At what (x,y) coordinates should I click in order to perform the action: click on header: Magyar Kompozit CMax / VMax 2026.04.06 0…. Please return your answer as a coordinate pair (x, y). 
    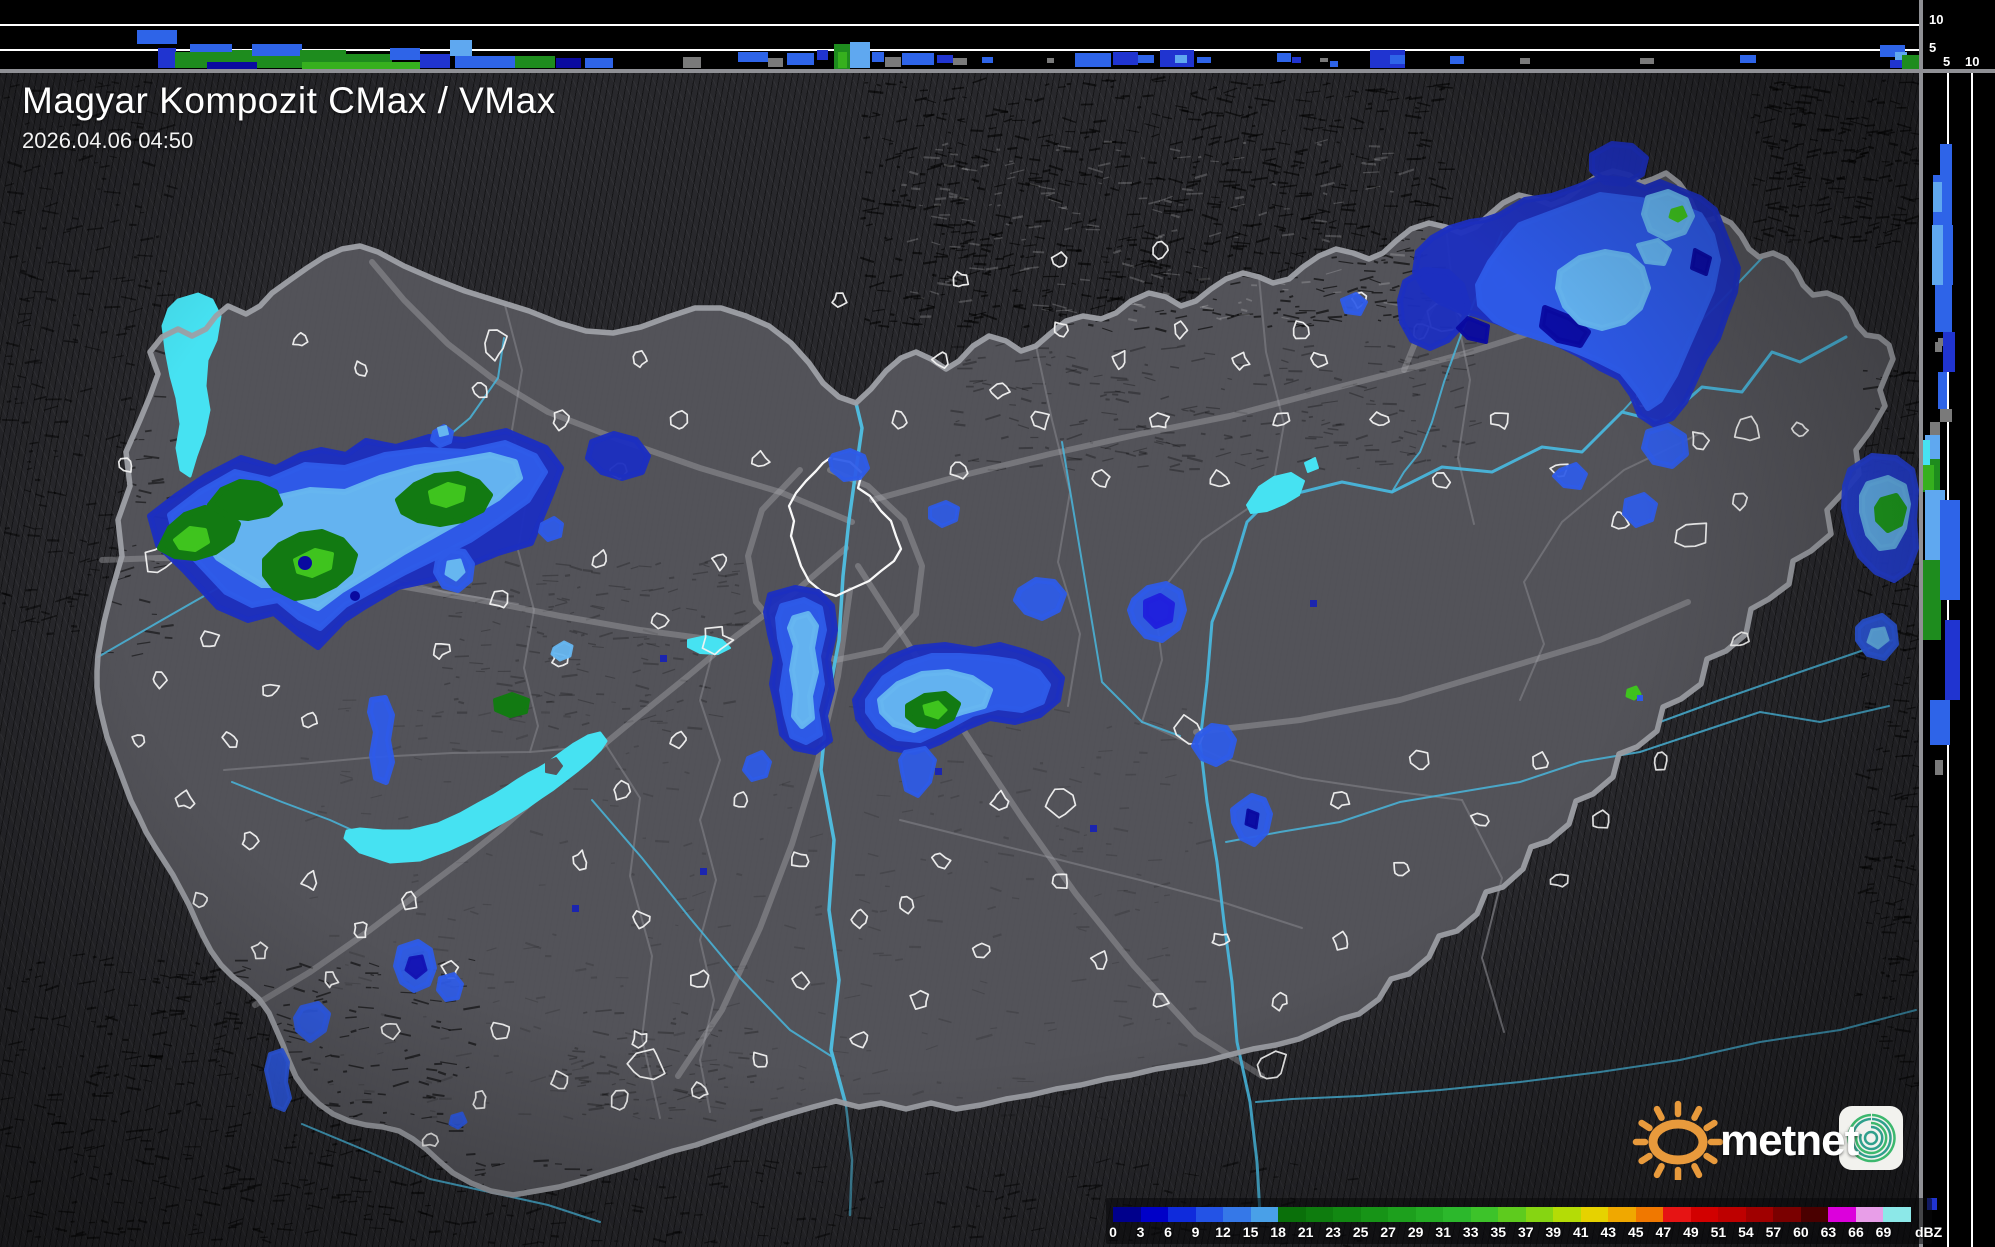
    Looking at the image, I should click on (289, 117).